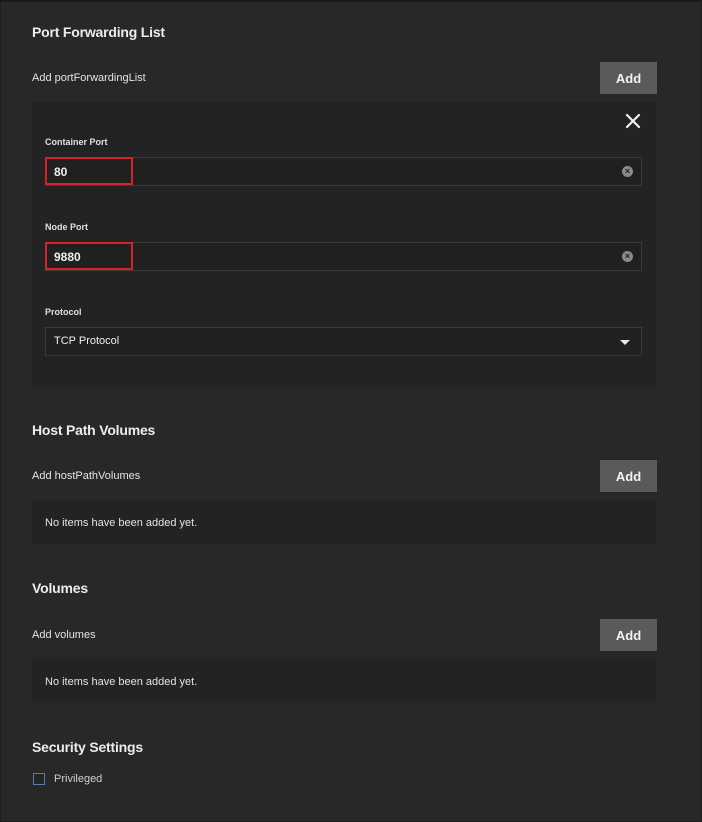 This screenshot has height=822, width=702. I want to click on add-host-path-volumes-button: Add, so click(628, 476).